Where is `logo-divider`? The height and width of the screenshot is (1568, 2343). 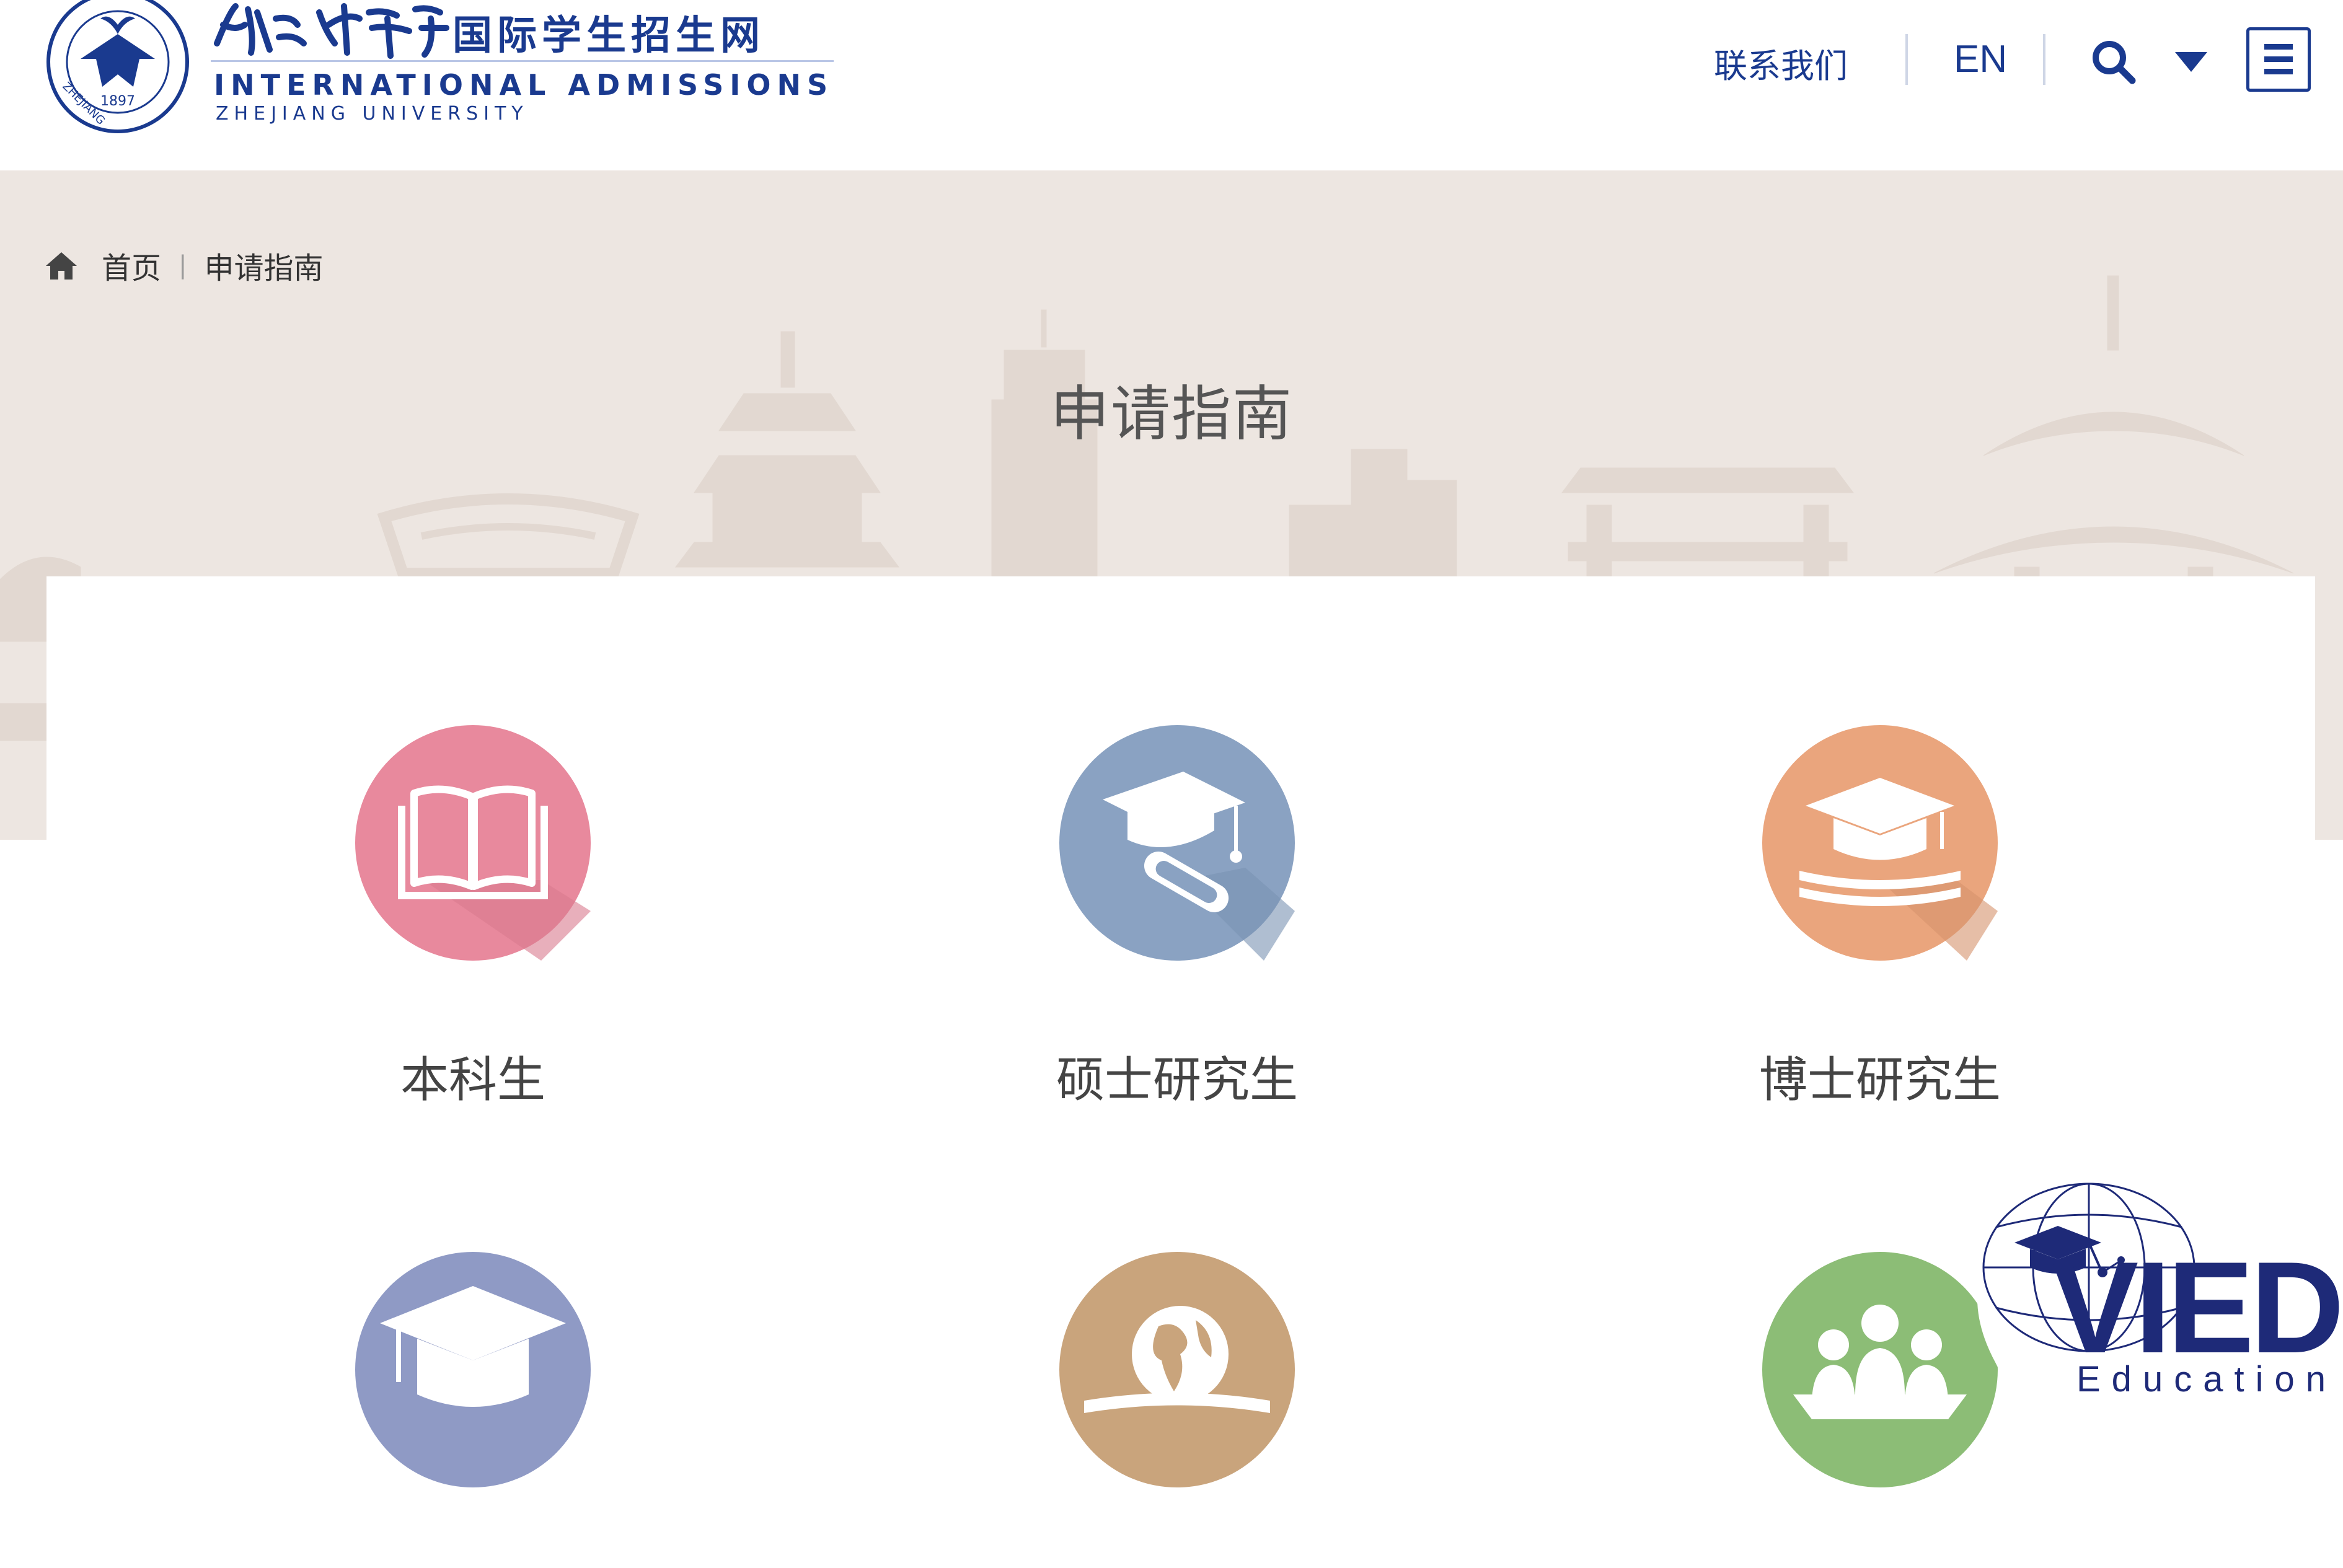
logo-divider is located at coordinates (522, 61).